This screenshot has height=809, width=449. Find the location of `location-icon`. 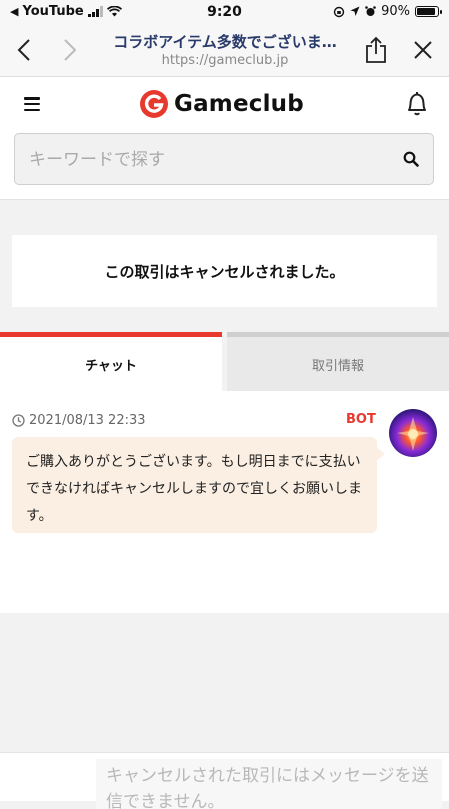

location-icon is located at coordinates (355, 11).